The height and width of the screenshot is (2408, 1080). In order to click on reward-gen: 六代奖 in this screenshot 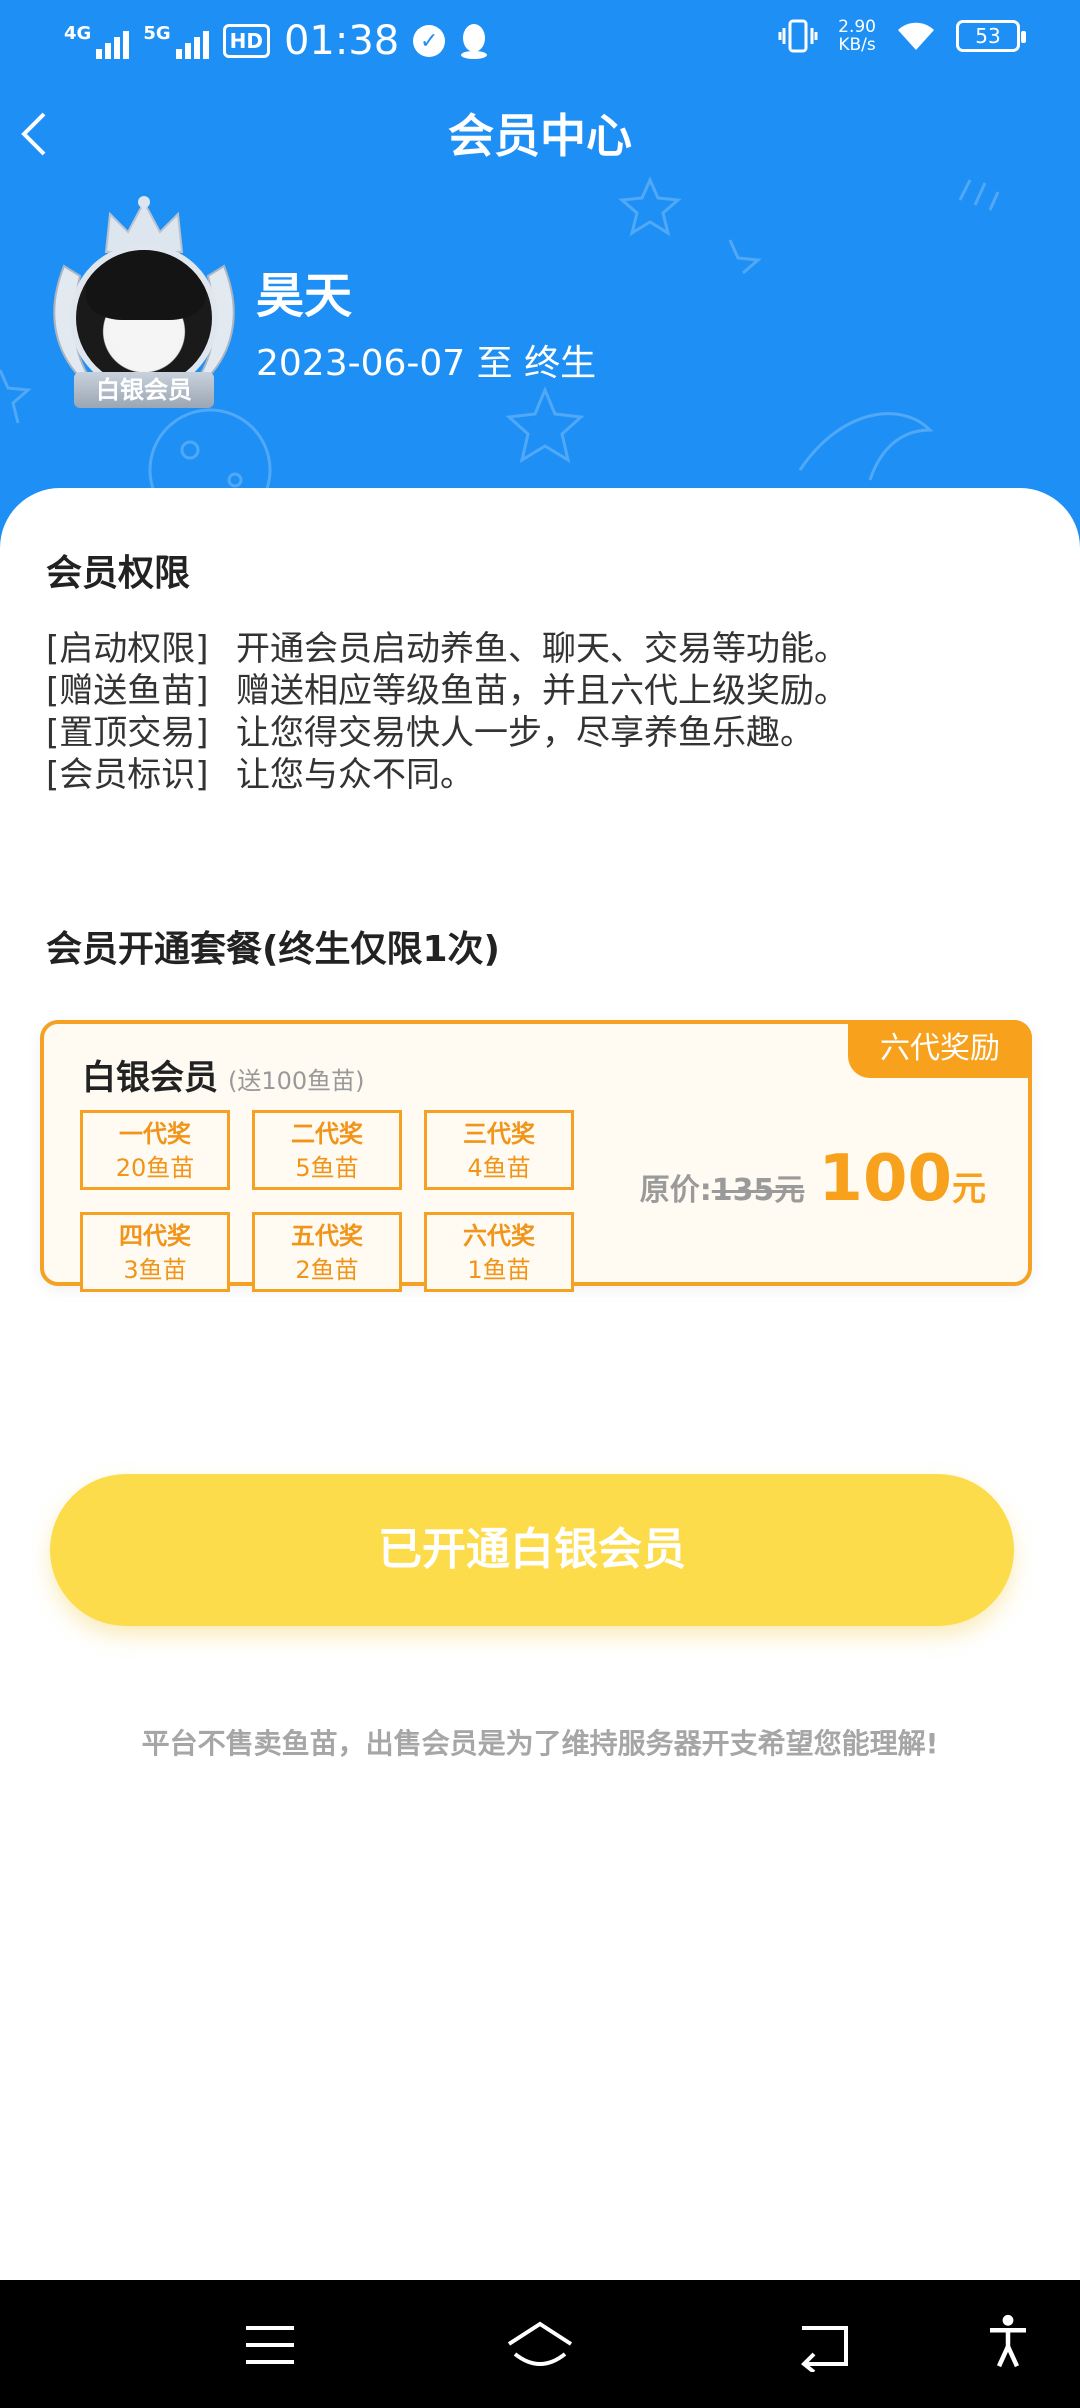, I will do `click(499, 1236)`.